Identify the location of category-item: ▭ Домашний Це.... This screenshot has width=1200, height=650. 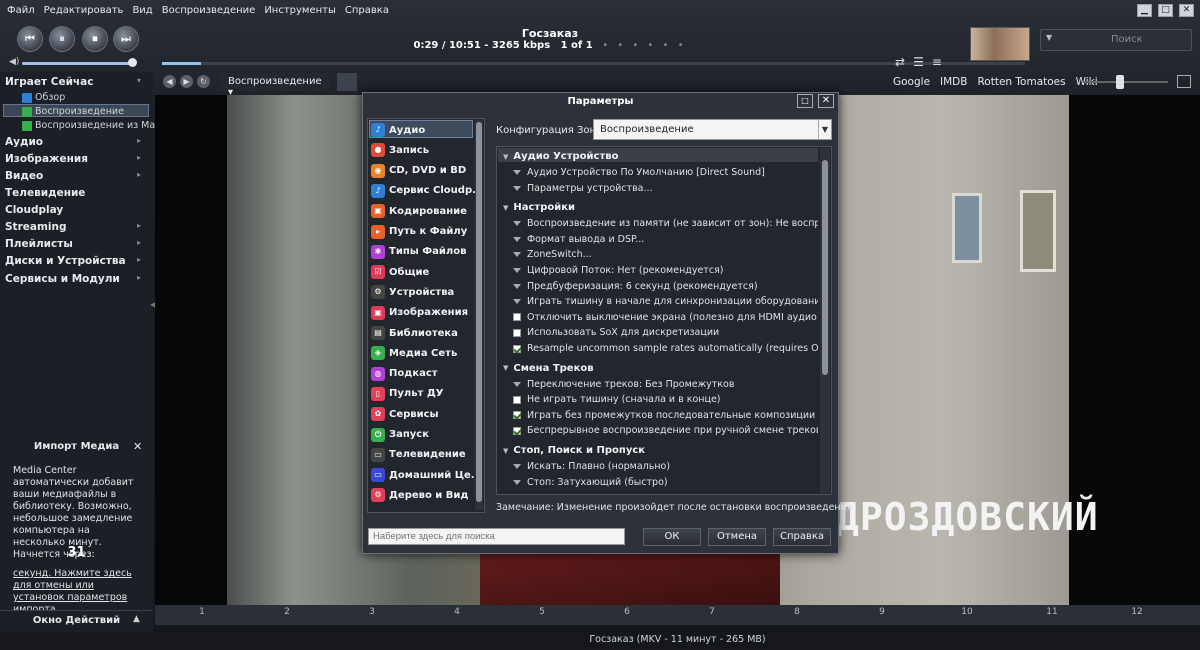
(426, 475).